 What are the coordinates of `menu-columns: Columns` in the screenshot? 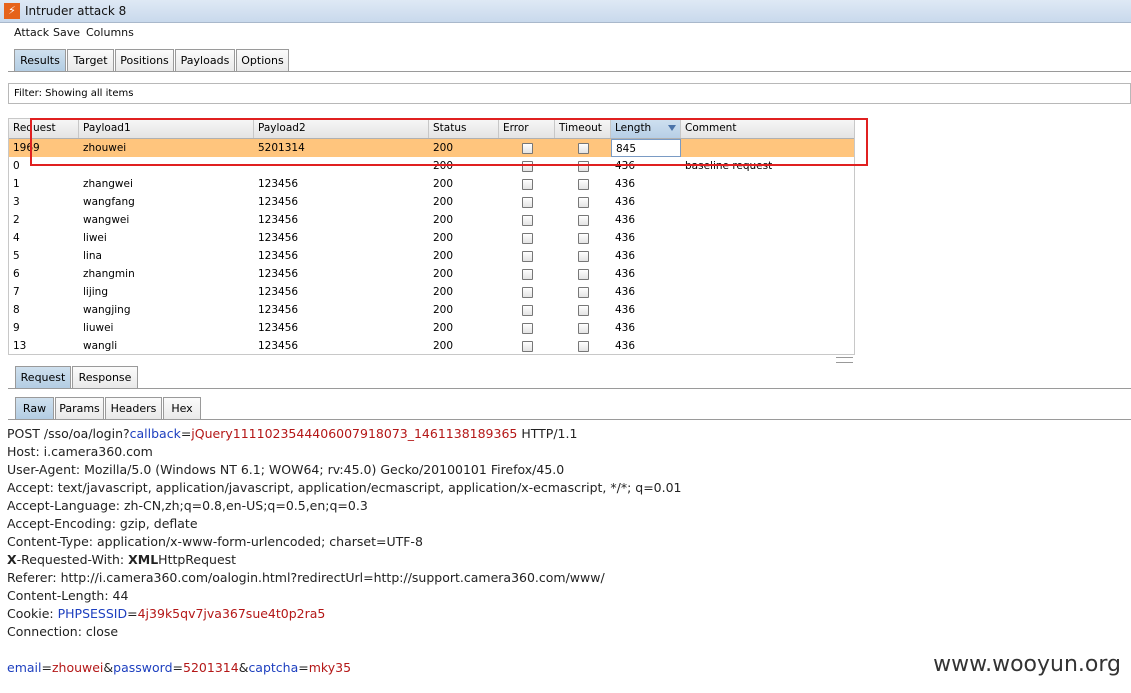 It's located at (110, 32).